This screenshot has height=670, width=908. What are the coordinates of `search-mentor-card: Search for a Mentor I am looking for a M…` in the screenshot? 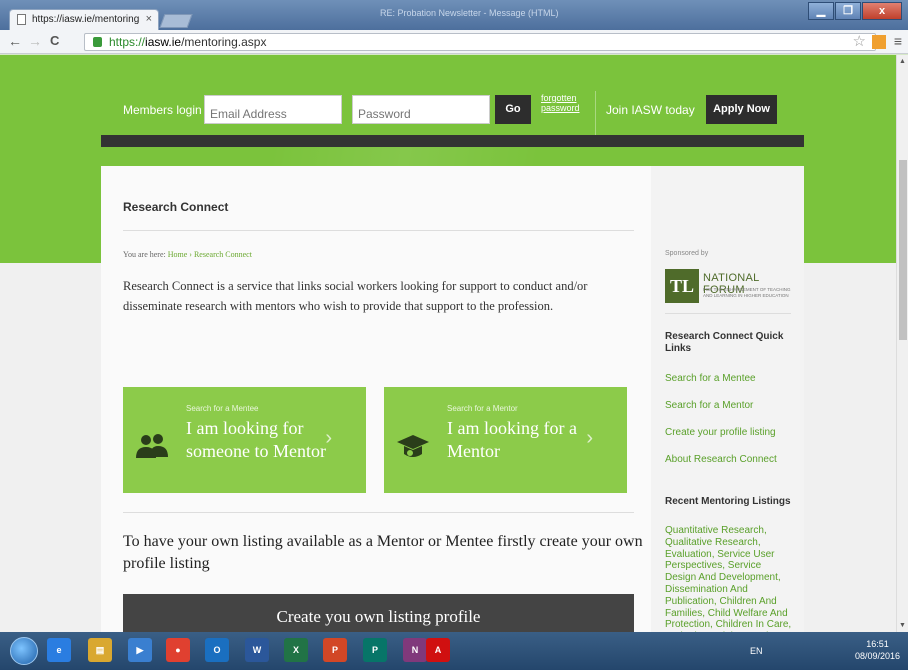 It's located at (505, 440).